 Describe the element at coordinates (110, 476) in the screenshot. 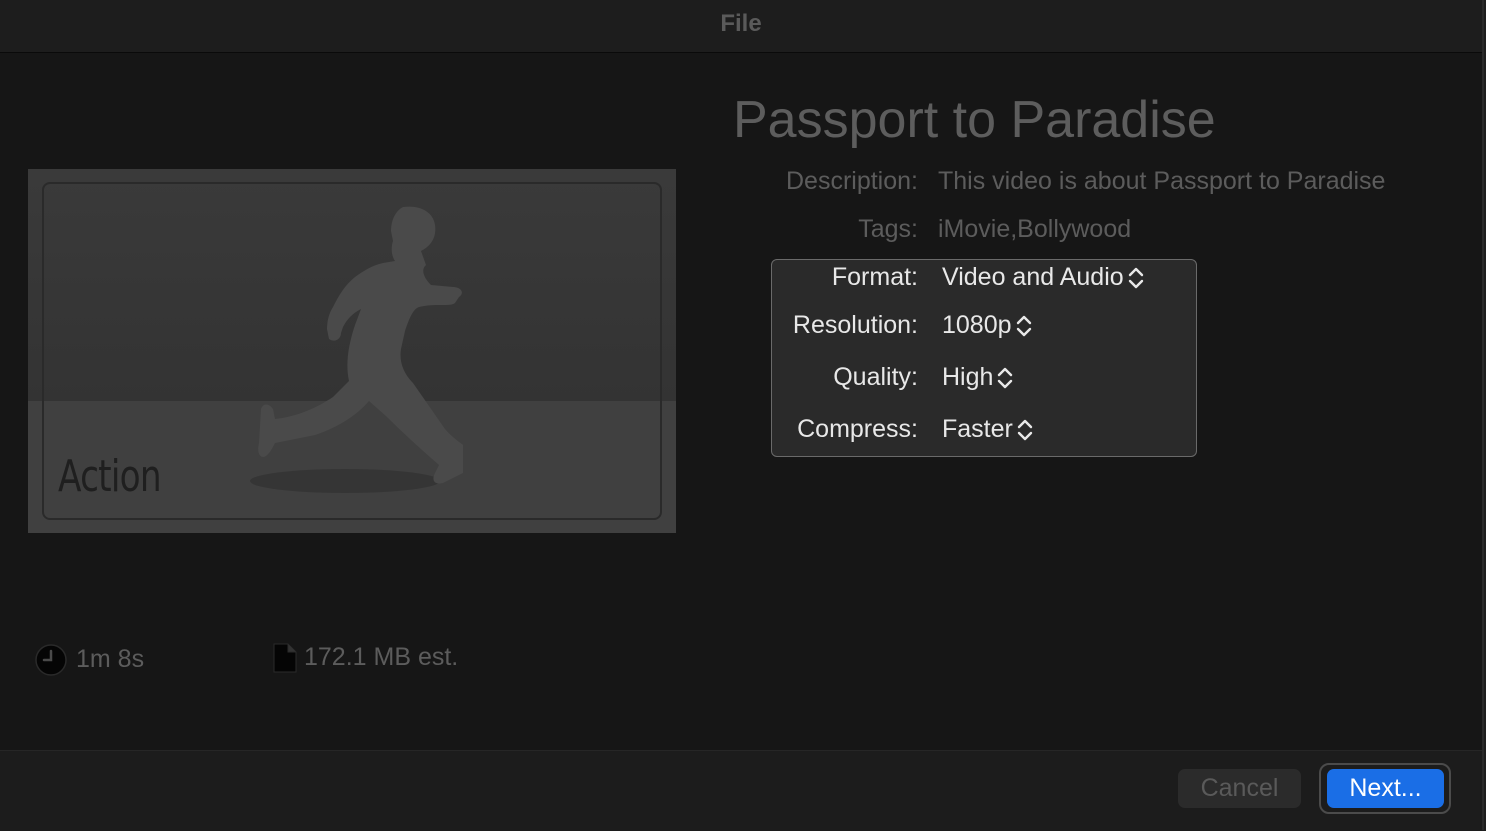

I see `theme-label: Action` at that location.